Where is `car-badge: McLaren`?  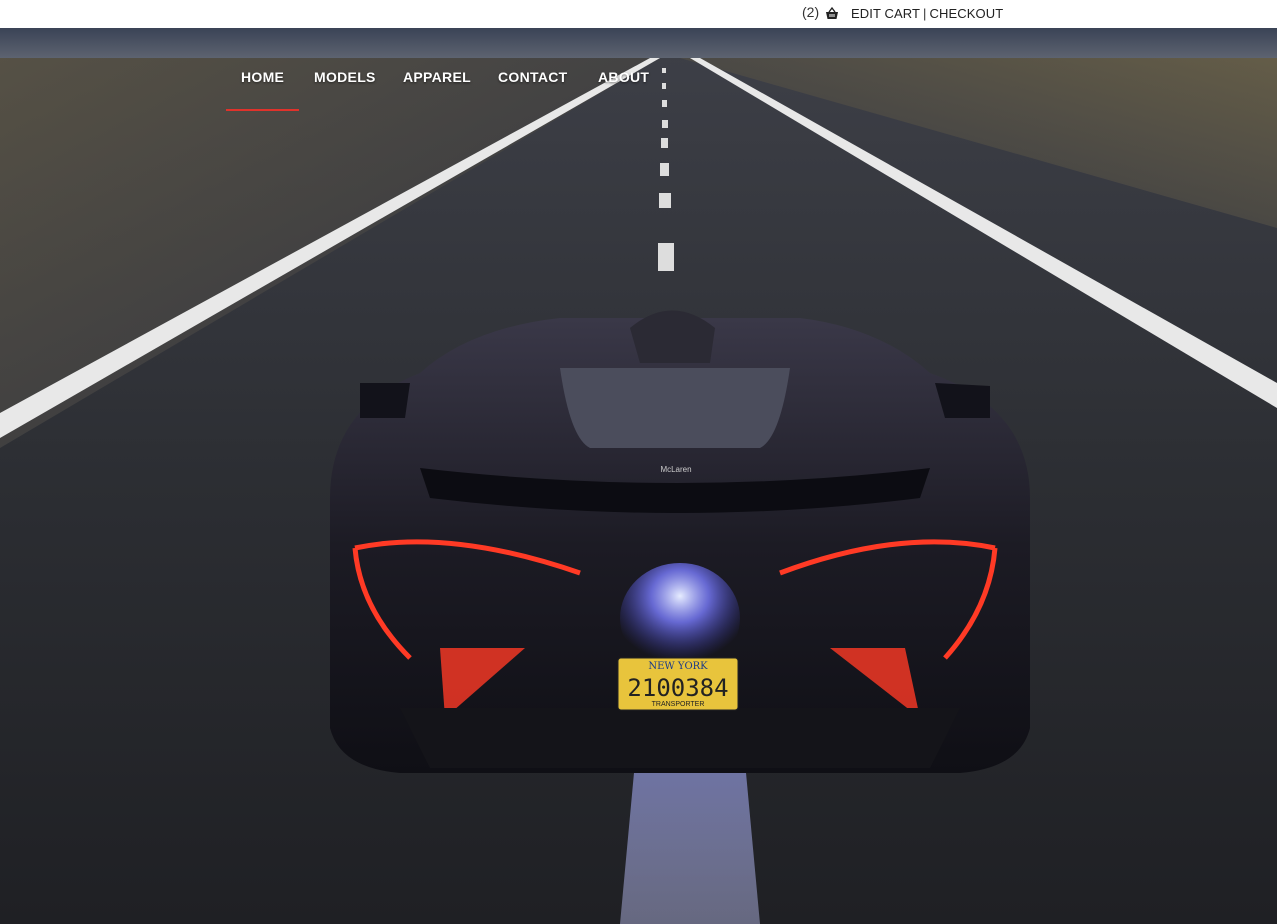
car-badge: McLaren is located at coordinates (675, 469).